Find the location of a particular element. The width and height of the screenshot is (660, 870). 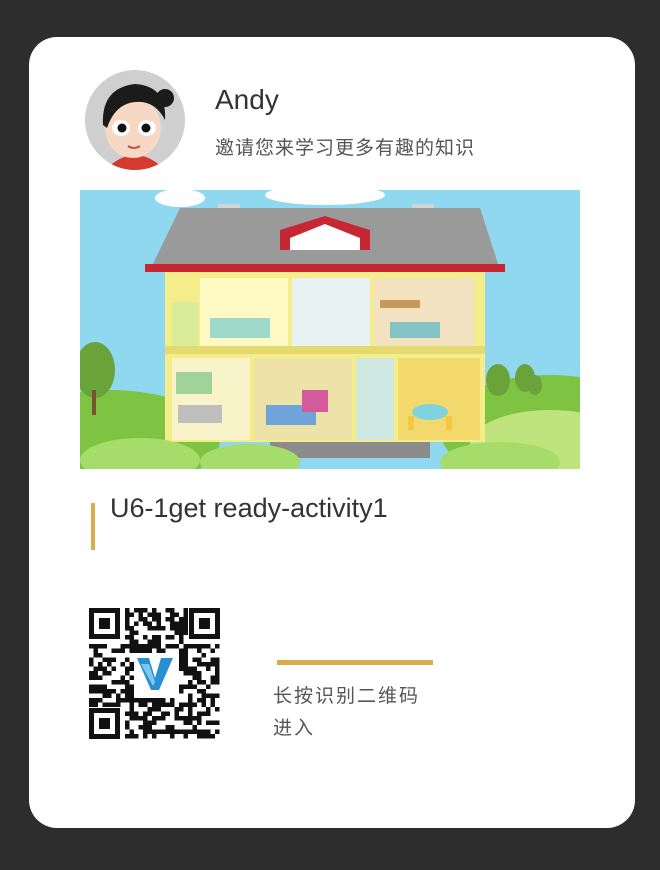

qr-hint-line2: 进入 is located at coordinates (294, 728).